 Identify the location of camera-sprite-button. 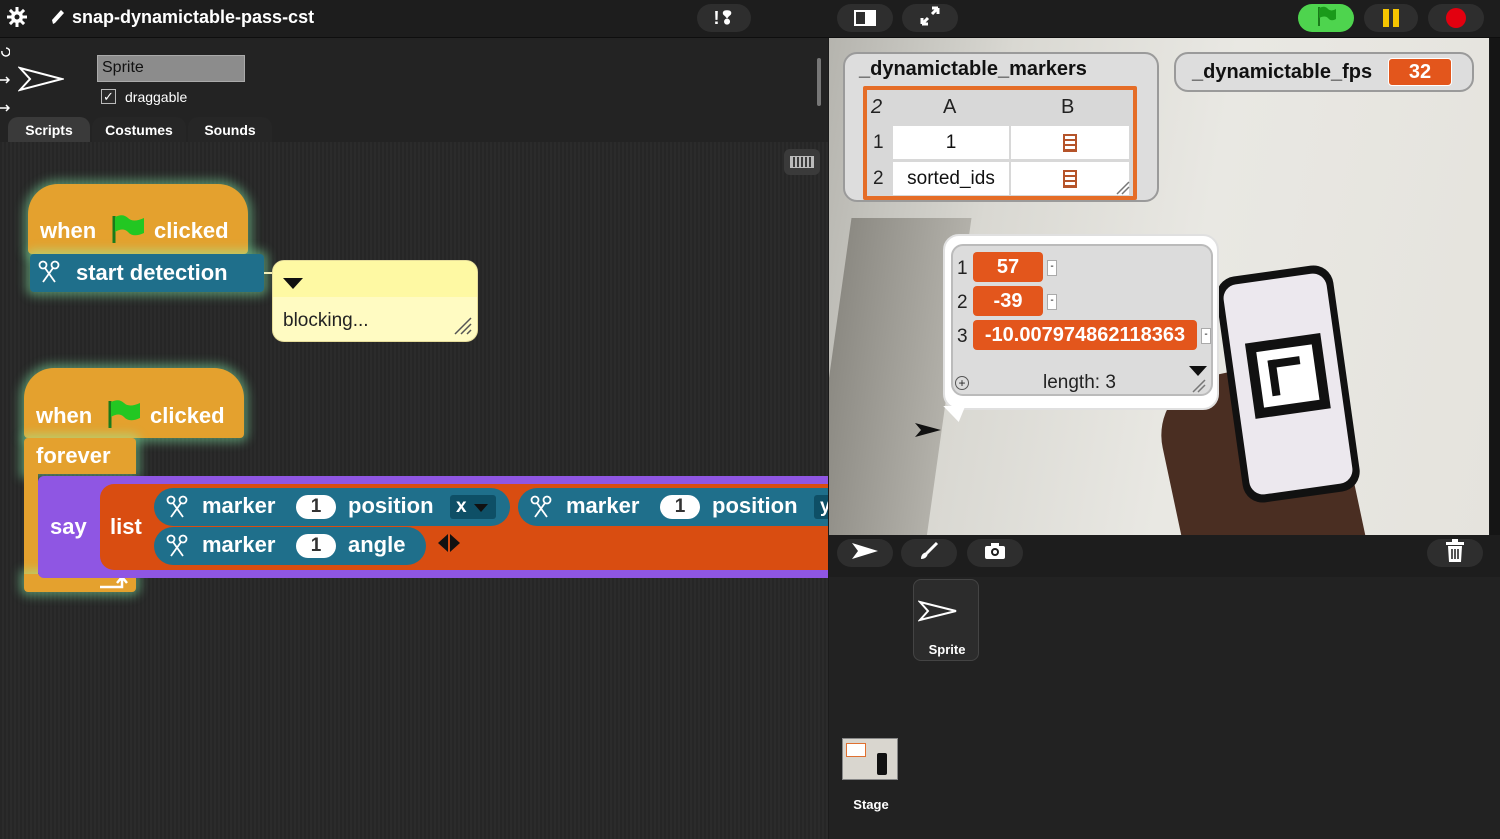
(995, 553).